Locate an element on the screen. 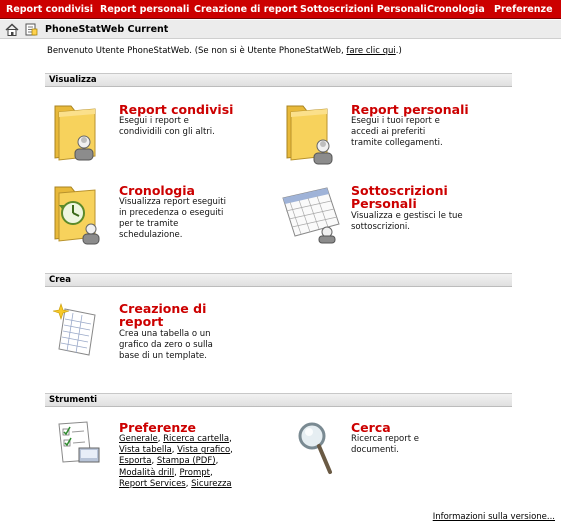  preferences-checklist-icon is located at coordinates (80, 443).